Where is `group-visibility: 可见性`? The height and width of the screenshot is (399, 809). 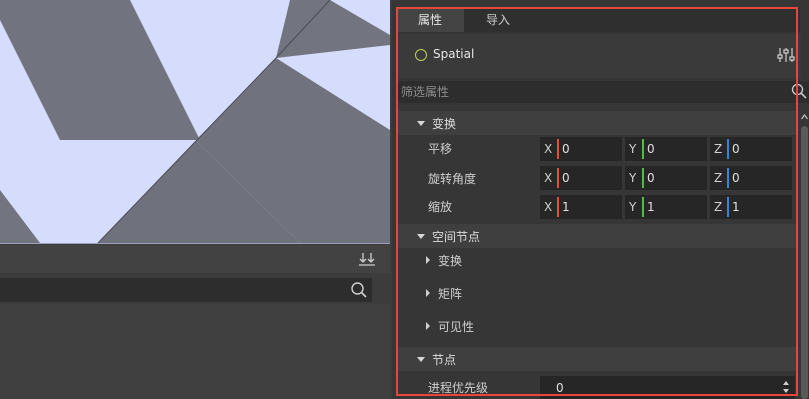
group-visibility: 可见性 is located at coordinates (450, 326).